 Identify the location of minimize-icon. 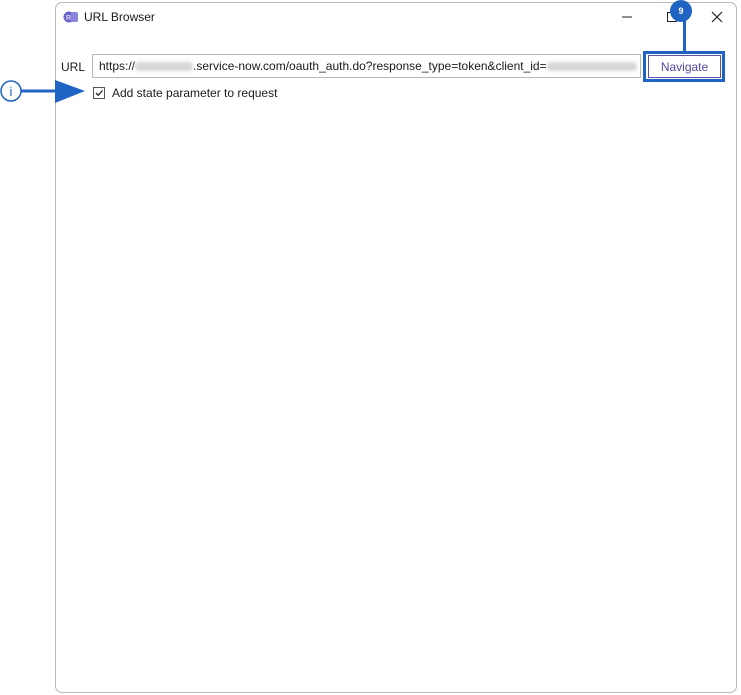
(627, 17).